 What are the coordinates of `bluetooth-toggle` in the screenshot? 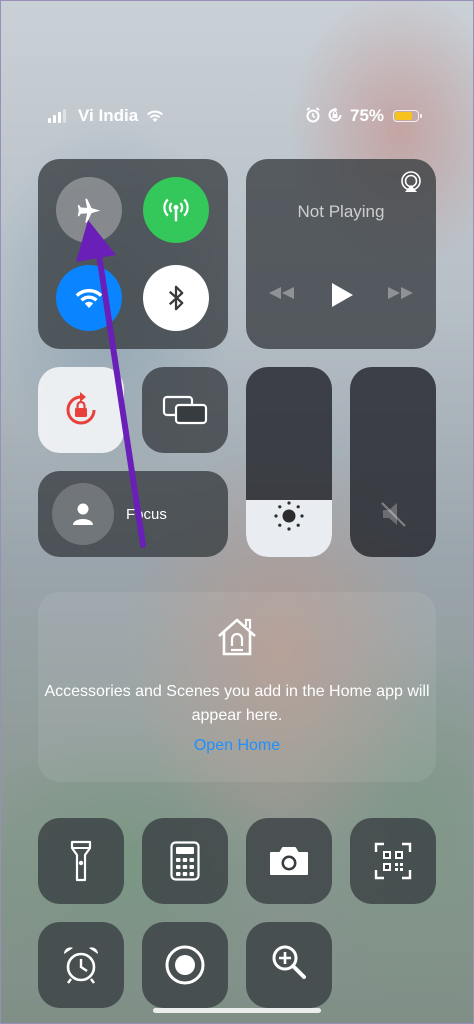 It's located at (176, 298).